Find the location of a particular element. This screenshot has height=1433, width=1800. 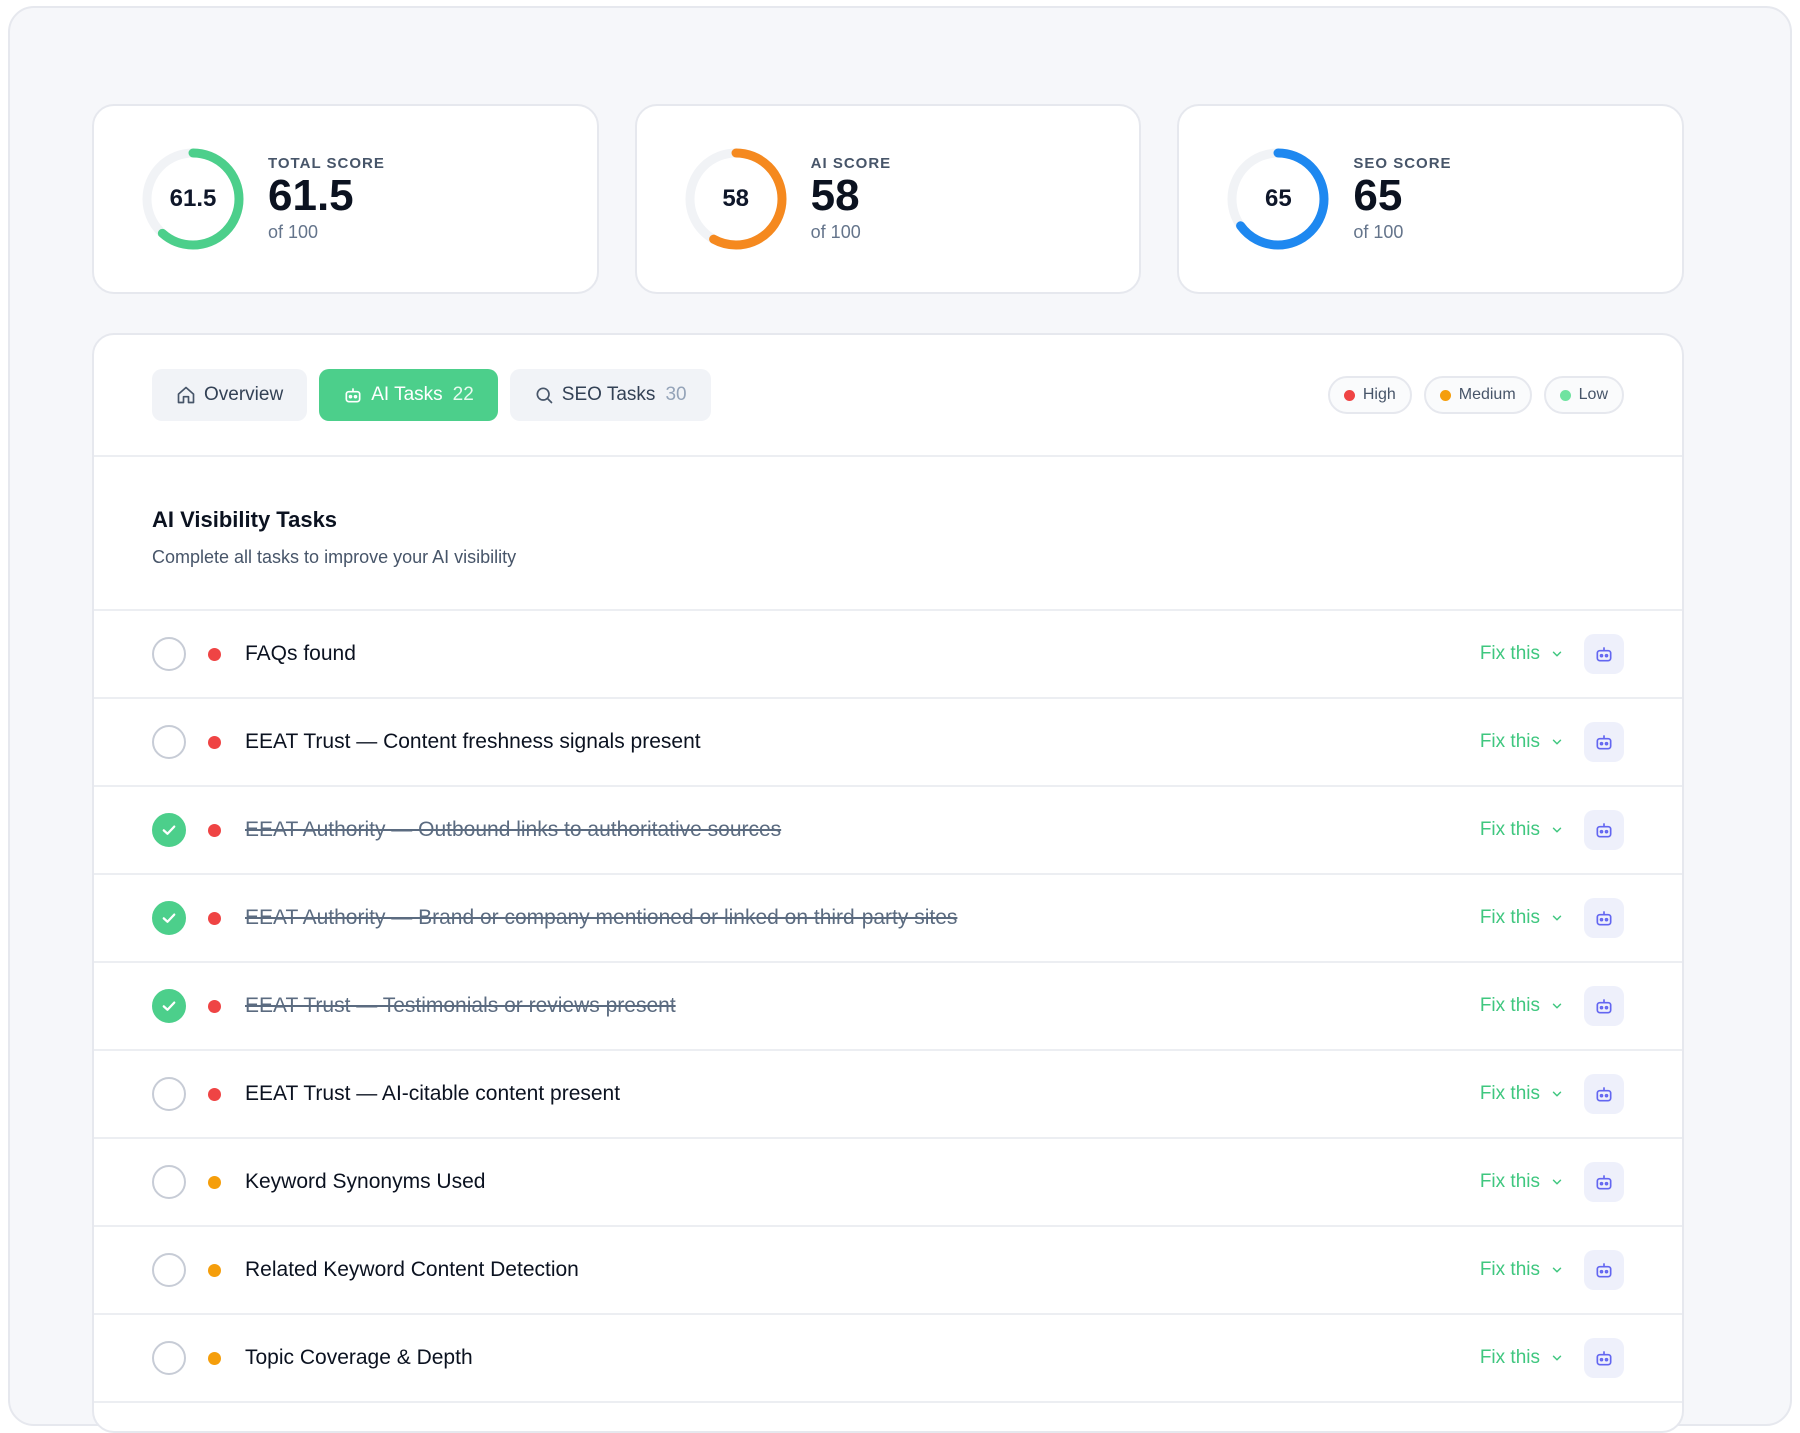

tab-seo-tasks: SEO Tasks 30 is located at coordinates (610, 395).